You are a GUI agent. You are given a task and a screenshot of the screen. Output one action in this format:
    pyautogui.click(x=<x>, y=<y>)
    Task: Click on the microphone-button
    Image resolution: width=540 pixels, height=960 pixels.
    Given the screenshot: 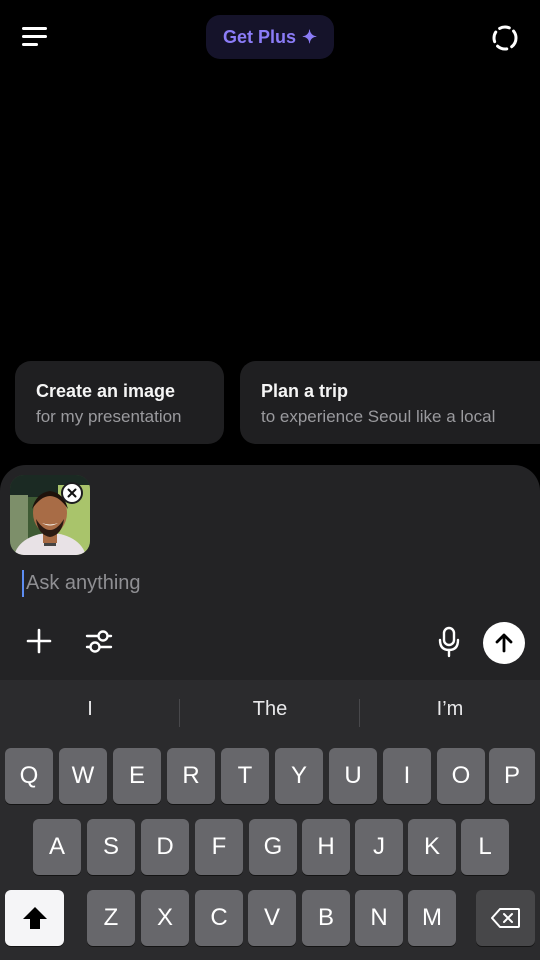 What is the action you would take?
    pyautogui.click(x=449, y=642)
    